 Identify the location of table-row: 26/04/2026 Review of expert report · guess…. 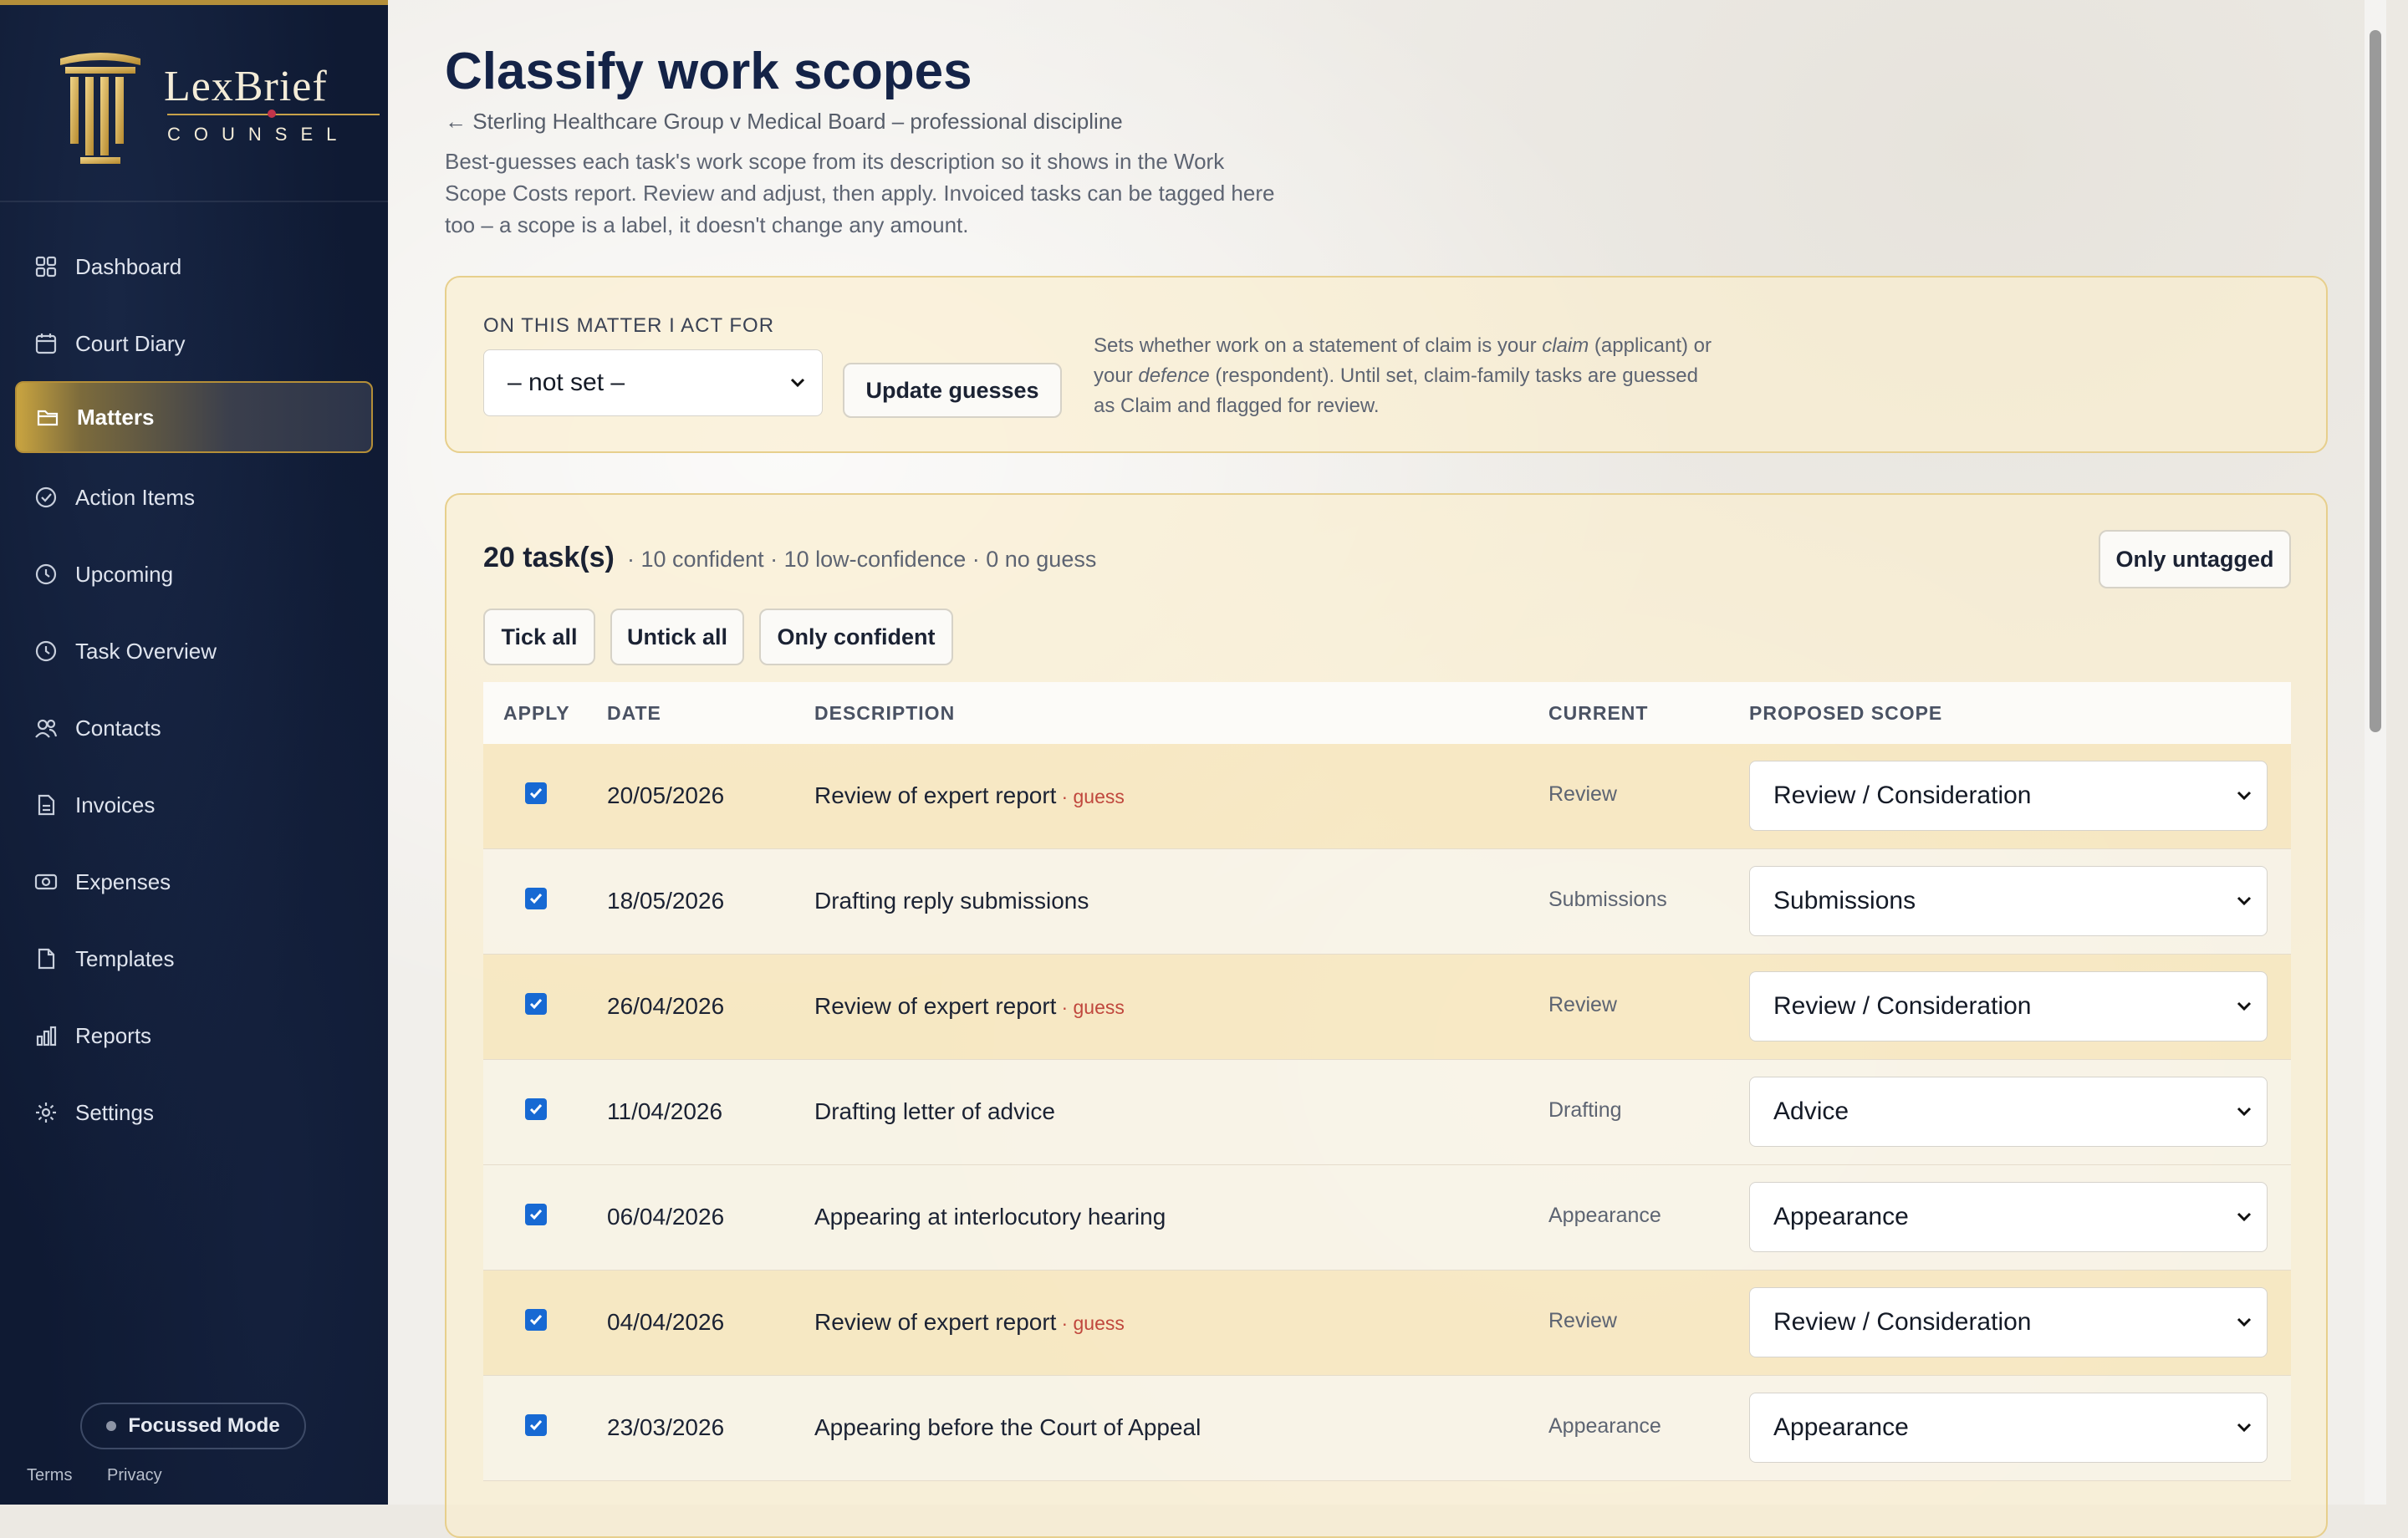
(1387, 1008).